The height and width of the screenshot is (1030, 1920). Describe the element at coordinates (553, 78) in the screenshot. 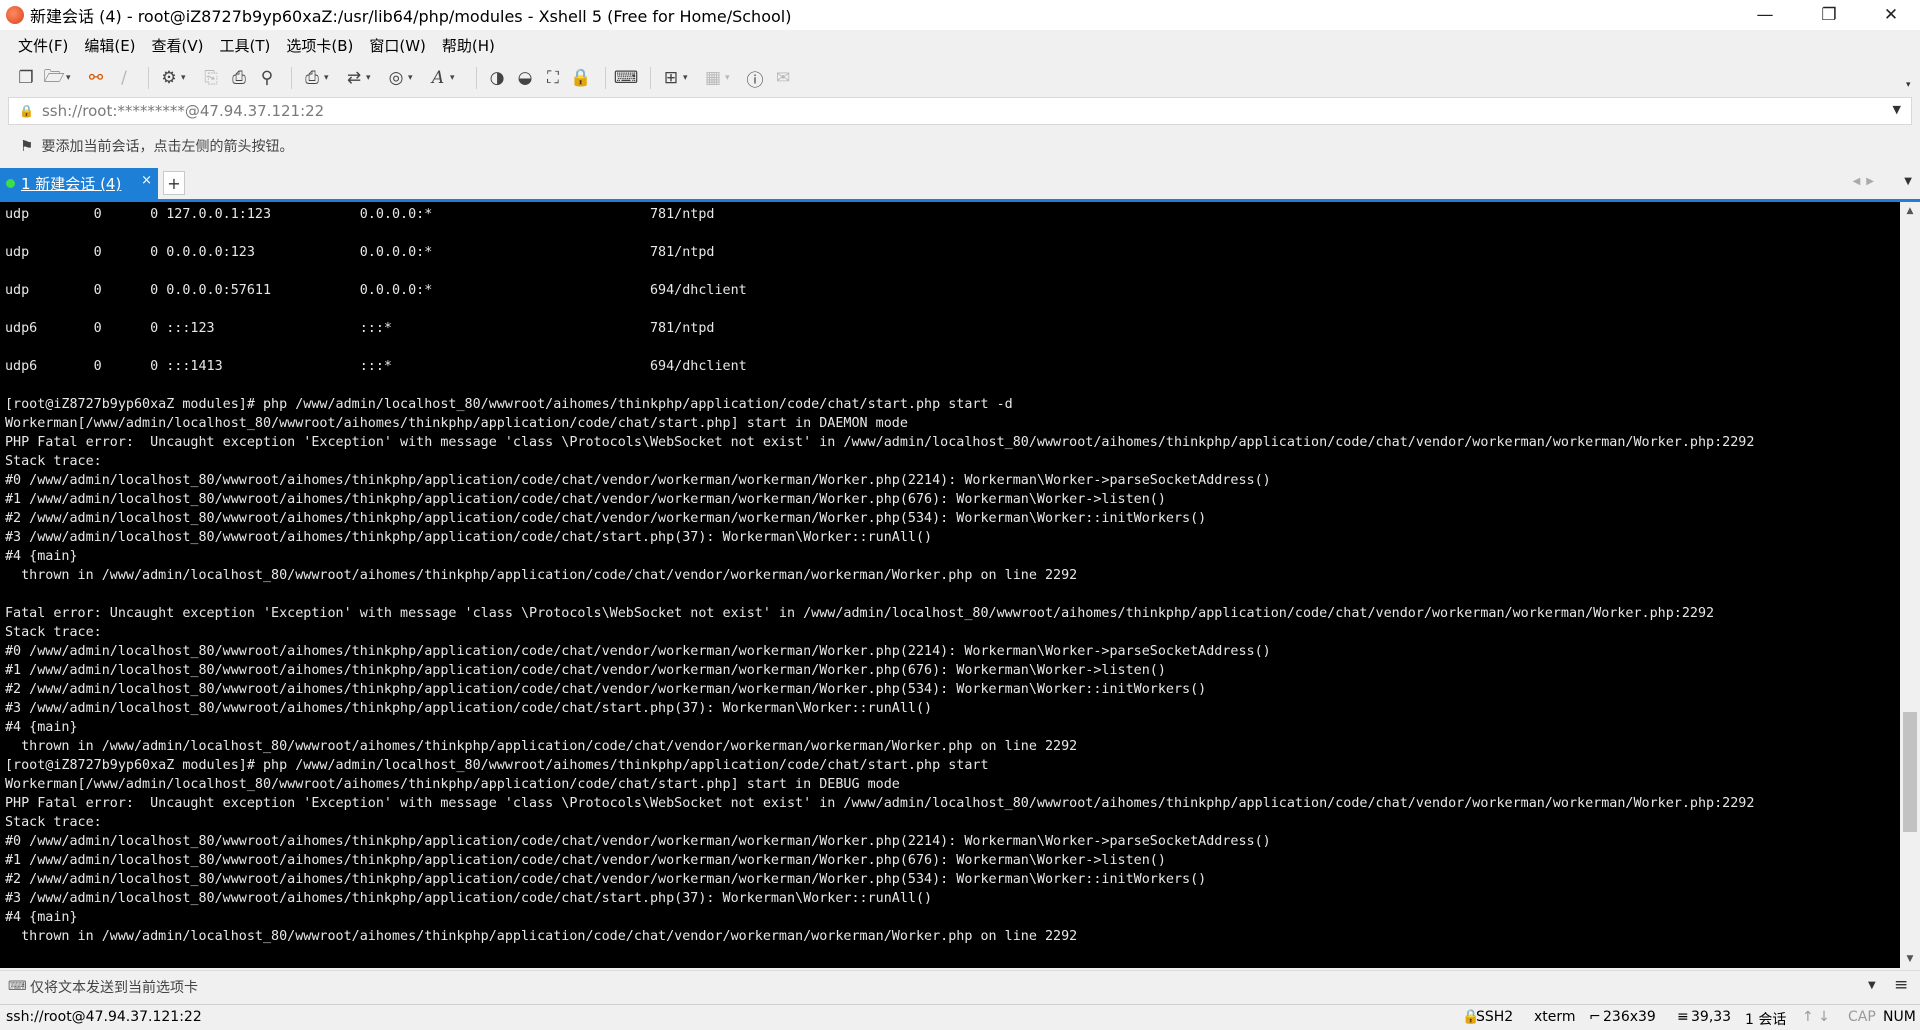

I see `fullscreen-icon: ⛶` at that location.